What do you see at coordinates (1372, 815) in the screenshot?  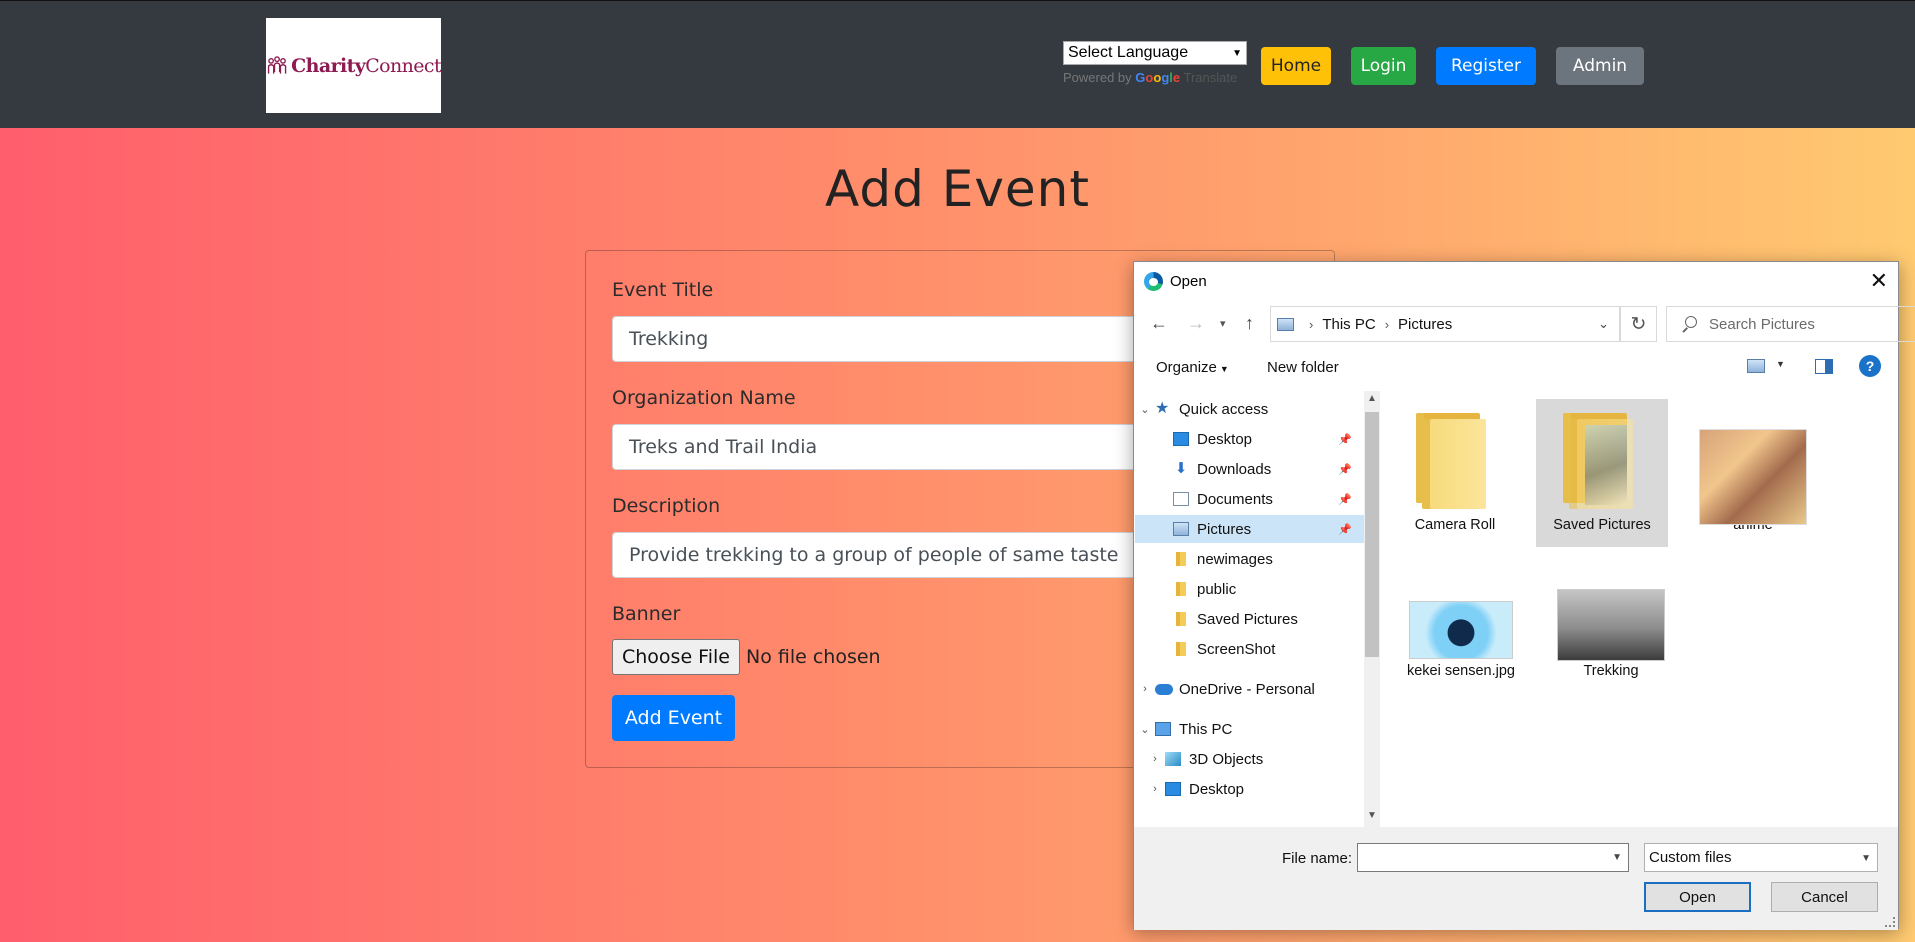 I see `scroll-down-icon: ▼` at bounding box center [1372, 815].